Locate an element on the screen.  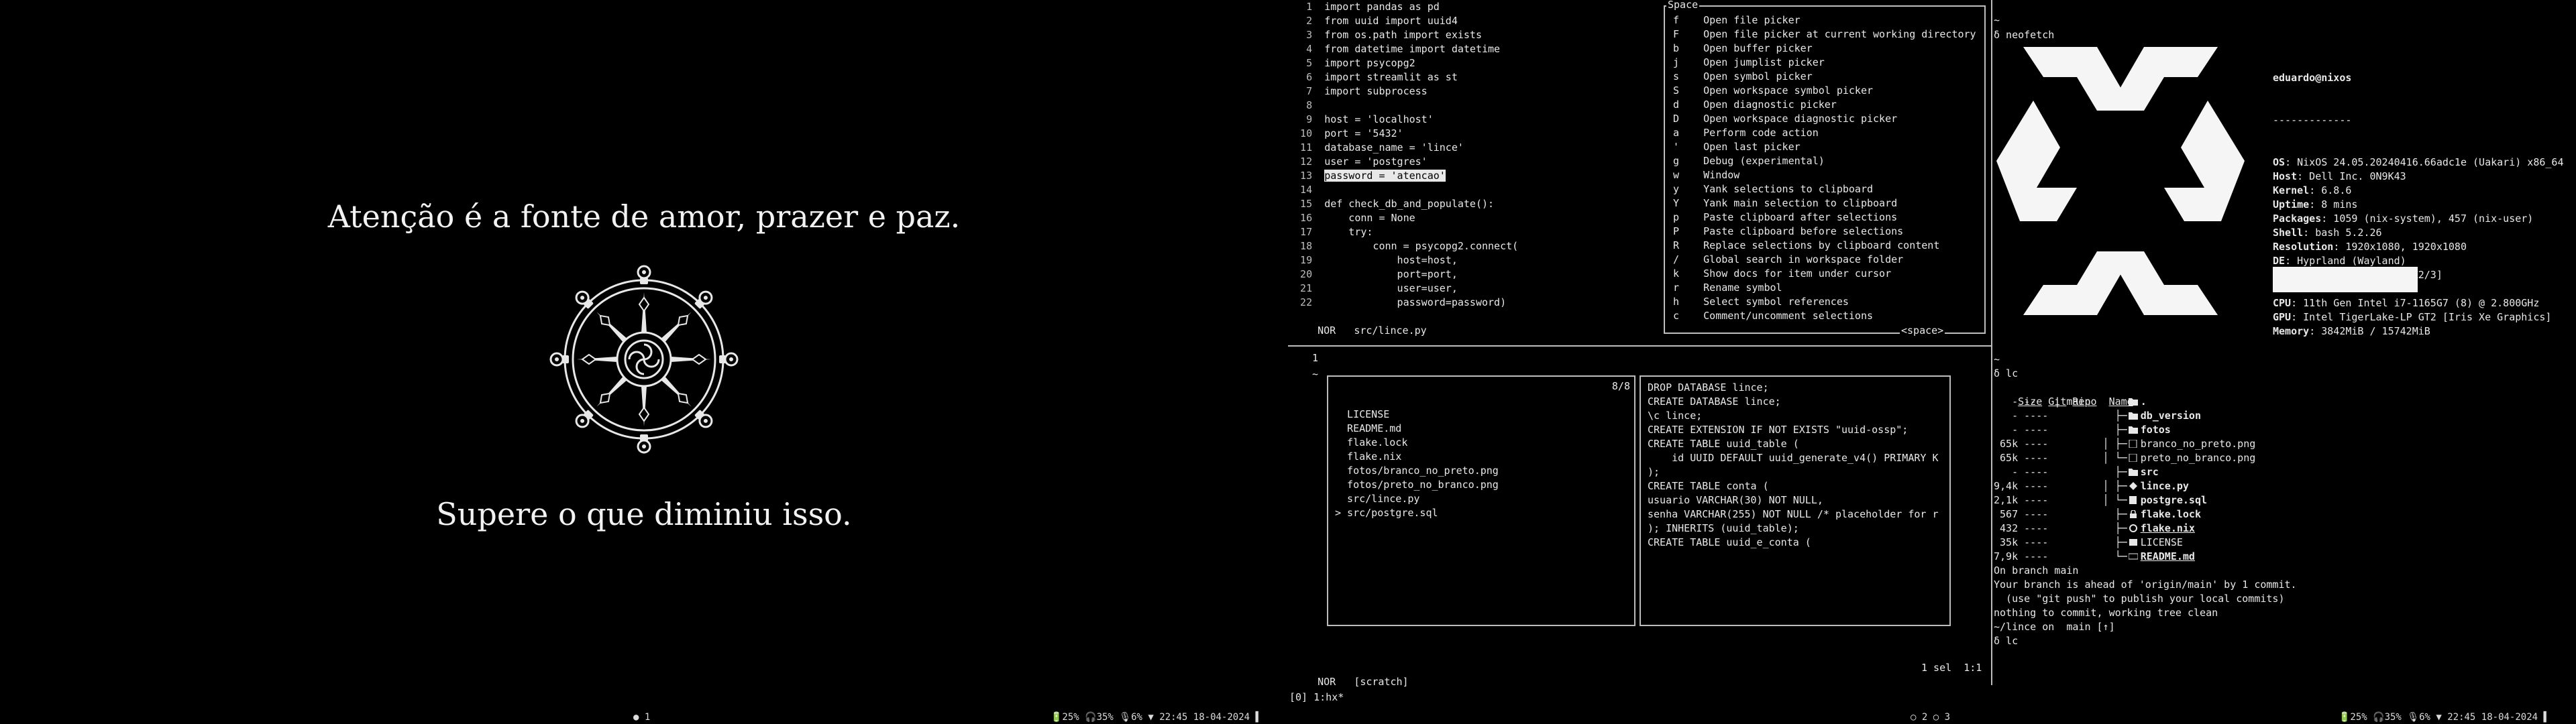
lc-row: 7,9k ---- └─ README.md is located at coordinates (2124, 557).